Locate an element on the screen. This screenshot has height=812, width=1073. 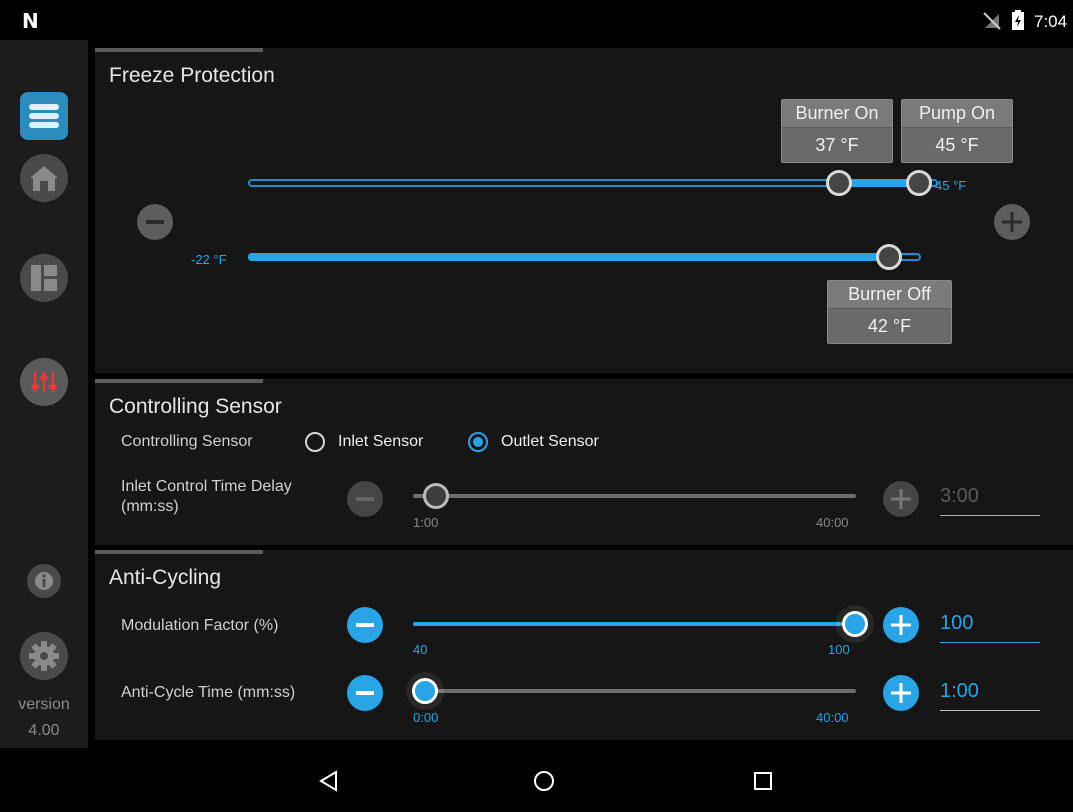
info-icon is located at coordinates (44, 581).